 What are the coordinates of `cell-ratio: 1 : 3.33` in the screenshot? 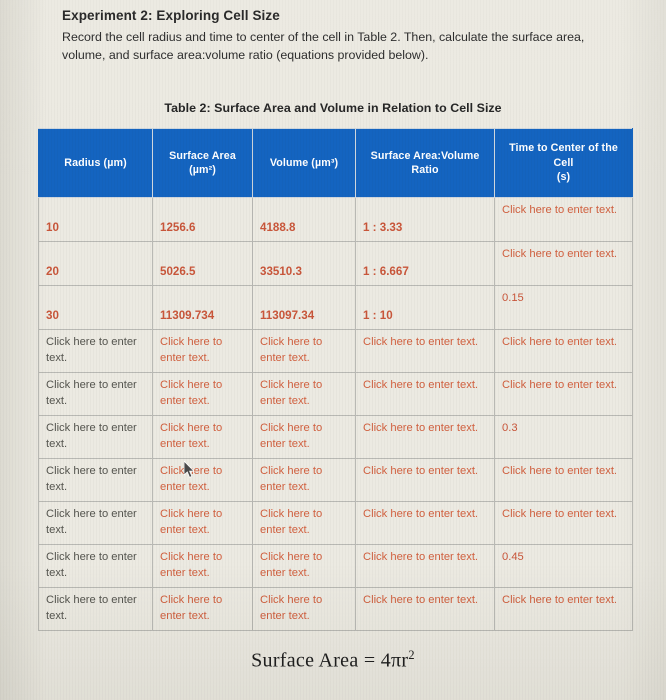 It's located at (425, 219).